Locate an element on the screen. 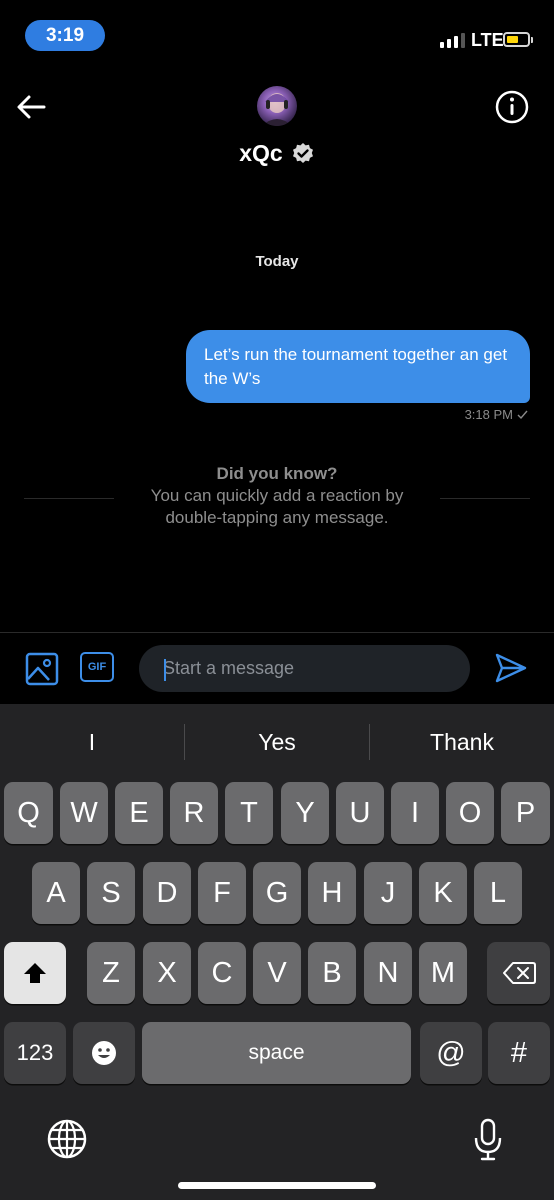 This screenshot has height=1200, width=554. key-p: P is located at coordinates (525, 813).